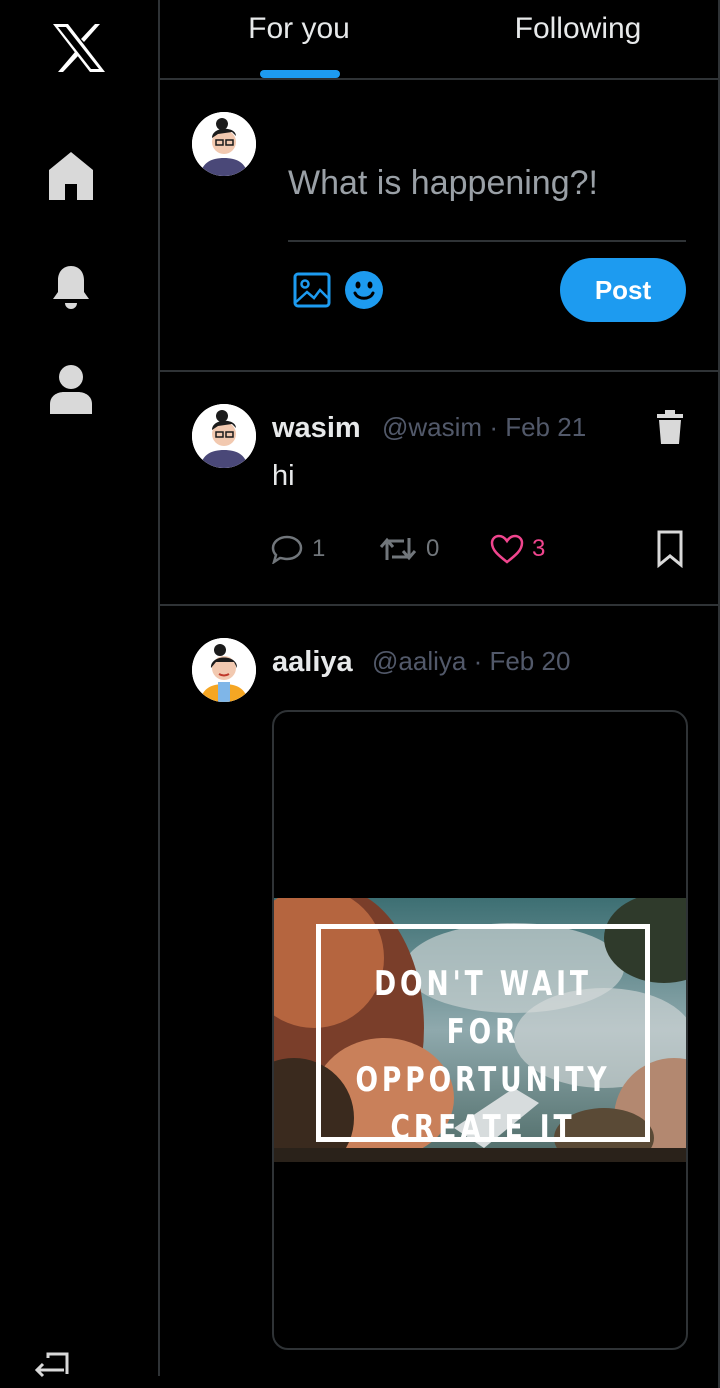 Image resolution: width=720 pixels, height=1388 pixels. What do you see at coordinates (432, 427) in the screenshot?
I see `author-handle: @wasim` at bounding box center [432, 427].